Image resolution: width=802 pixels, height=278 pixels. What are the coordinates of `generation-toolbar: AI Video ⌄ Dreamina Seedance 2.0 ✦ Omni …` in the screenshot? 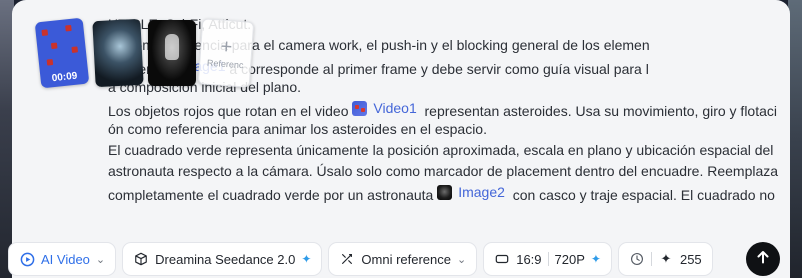 It's located at (397, 259).